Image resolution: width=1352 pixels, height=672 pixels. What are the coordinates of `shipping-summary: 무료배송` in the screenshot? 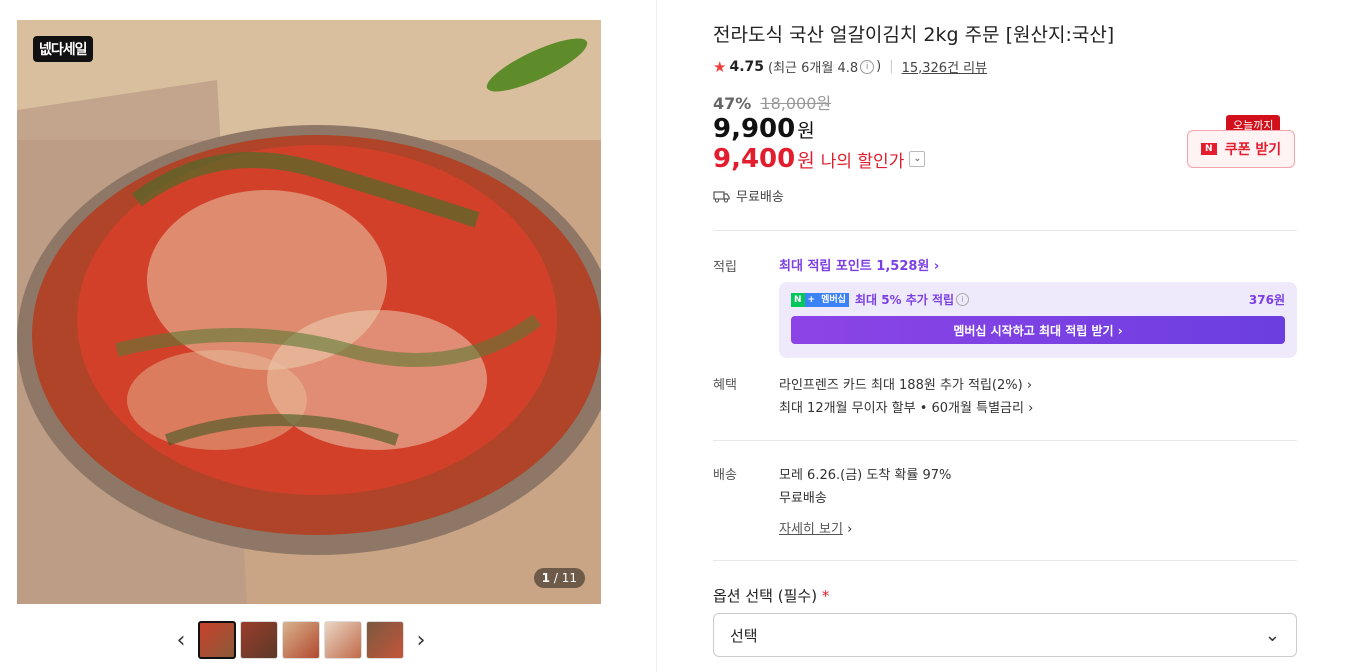 It's located at (748, 195).